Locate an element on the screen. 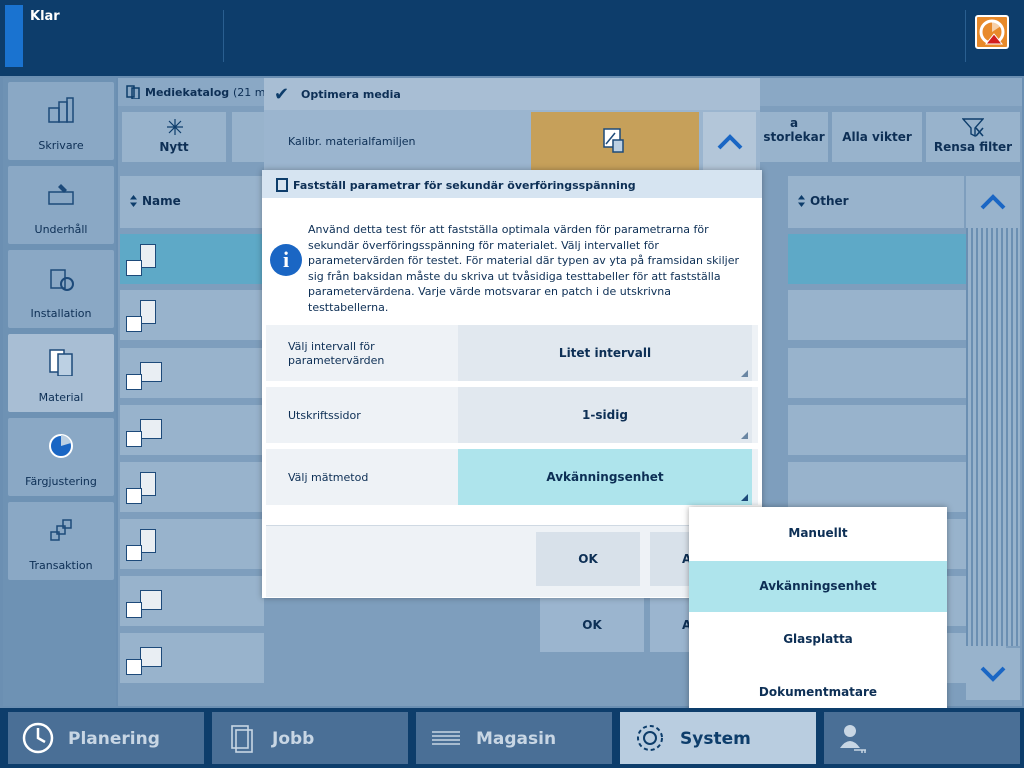 The image size is (1024, 768). dialog-icon is located at coordinates (282, 185).